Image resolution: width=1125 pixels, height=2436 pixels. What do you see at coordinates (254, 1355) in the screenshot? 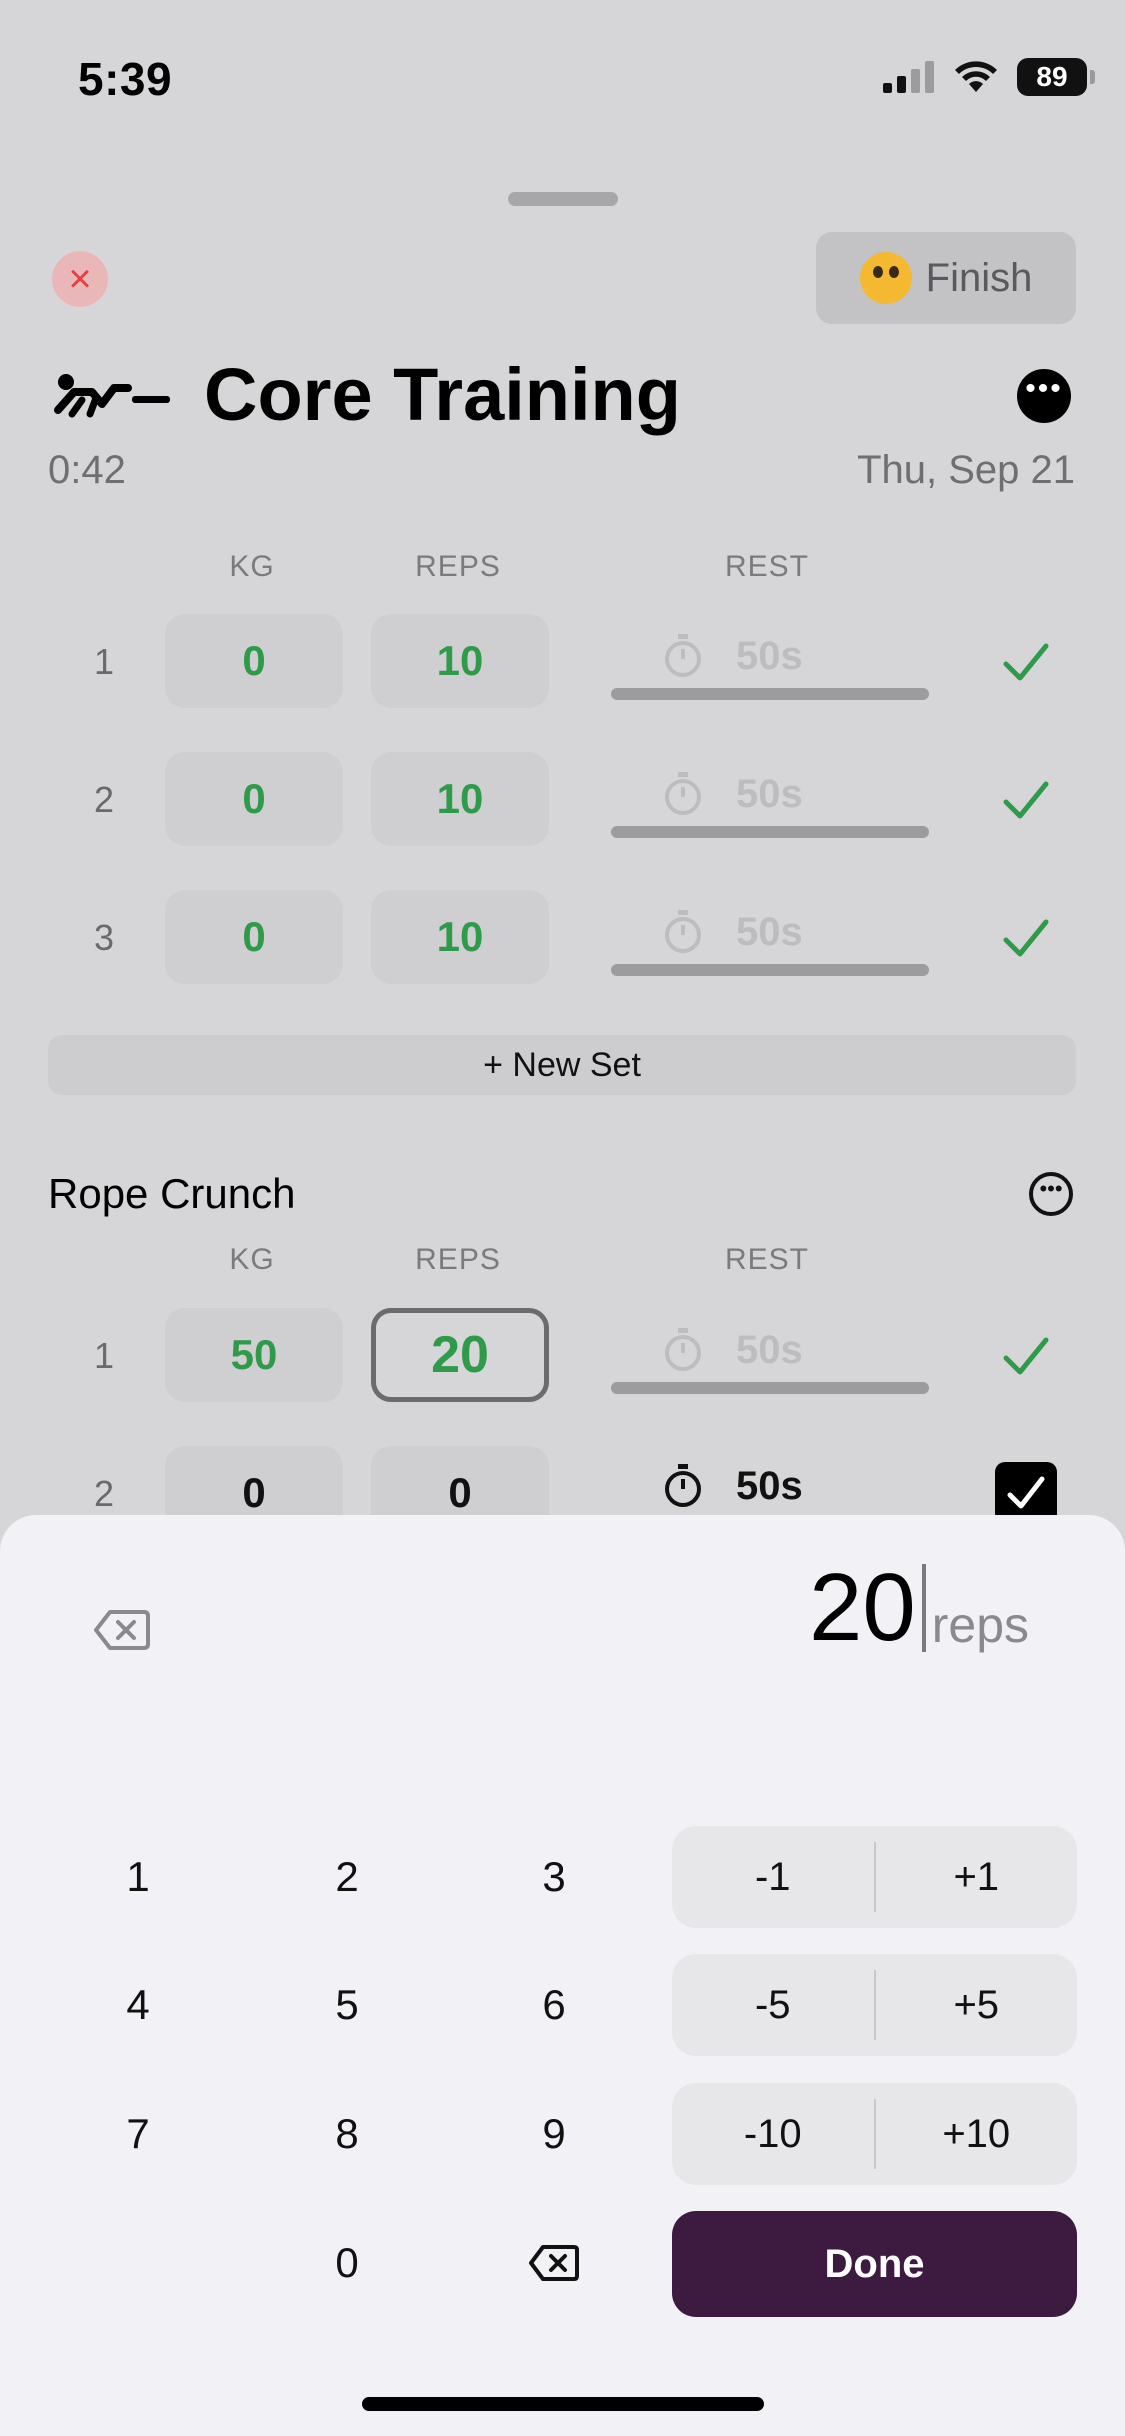
I see `kg-input: 50` at bounding box center [254, 1355].